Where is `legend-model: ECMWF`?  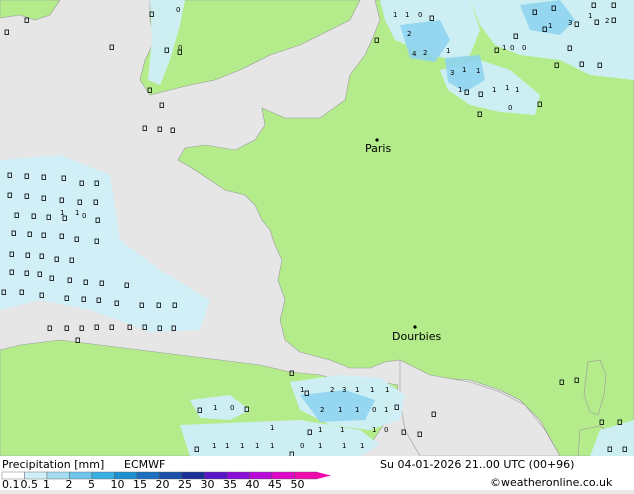
legend-model: ECMWF is located at coordinates (144, 464).